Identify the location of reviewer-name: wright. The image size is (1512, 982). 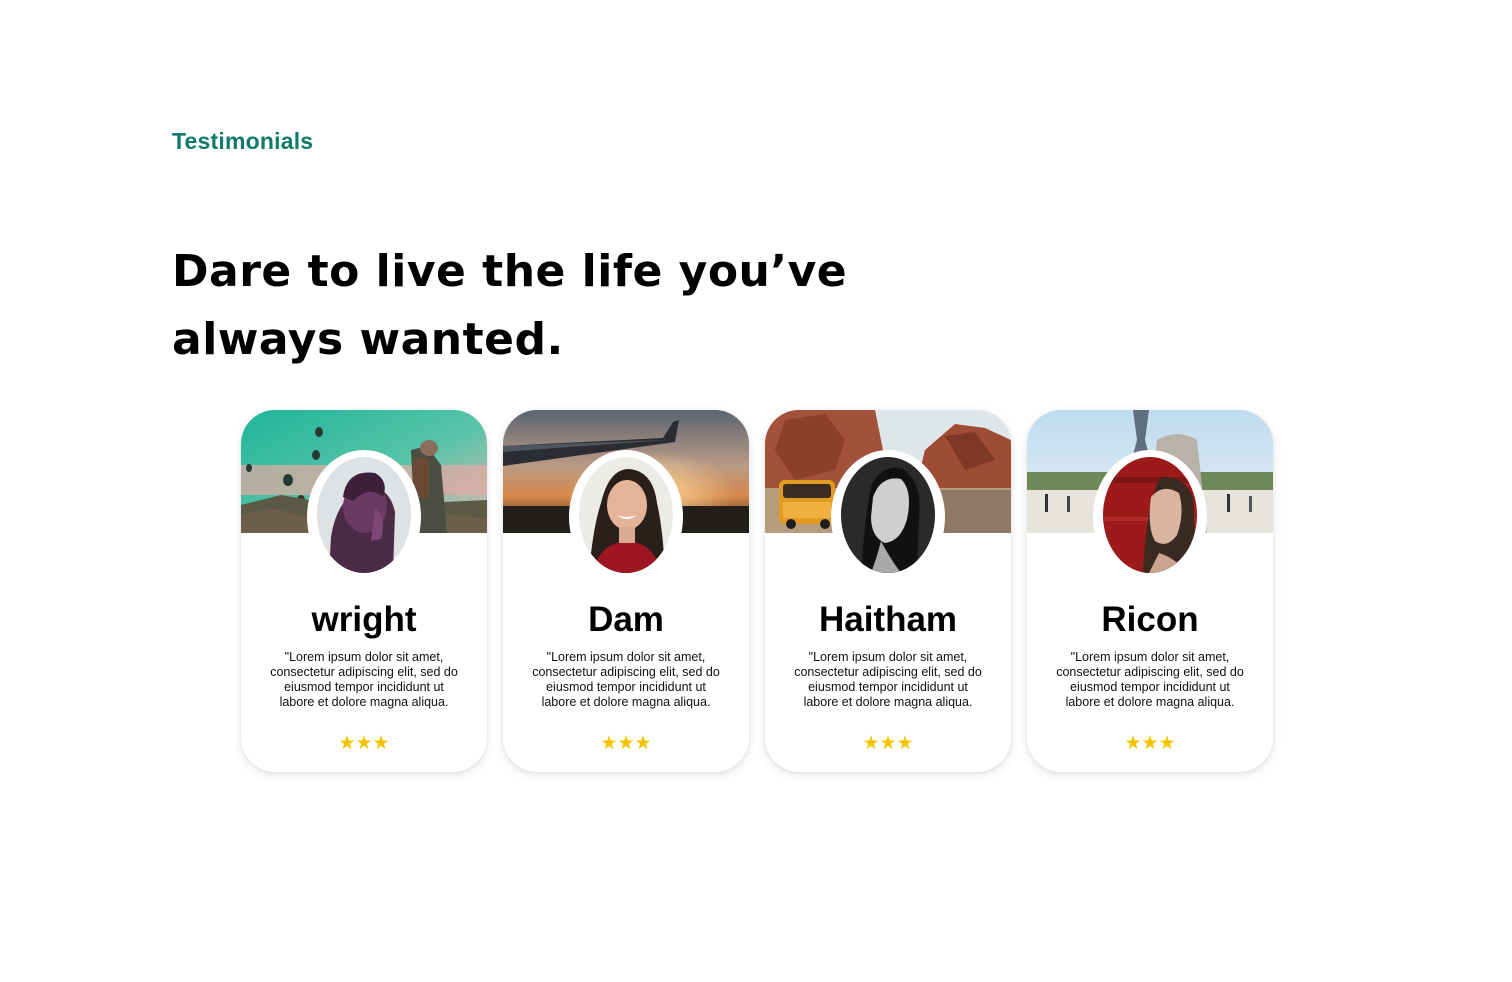
(364, 619).